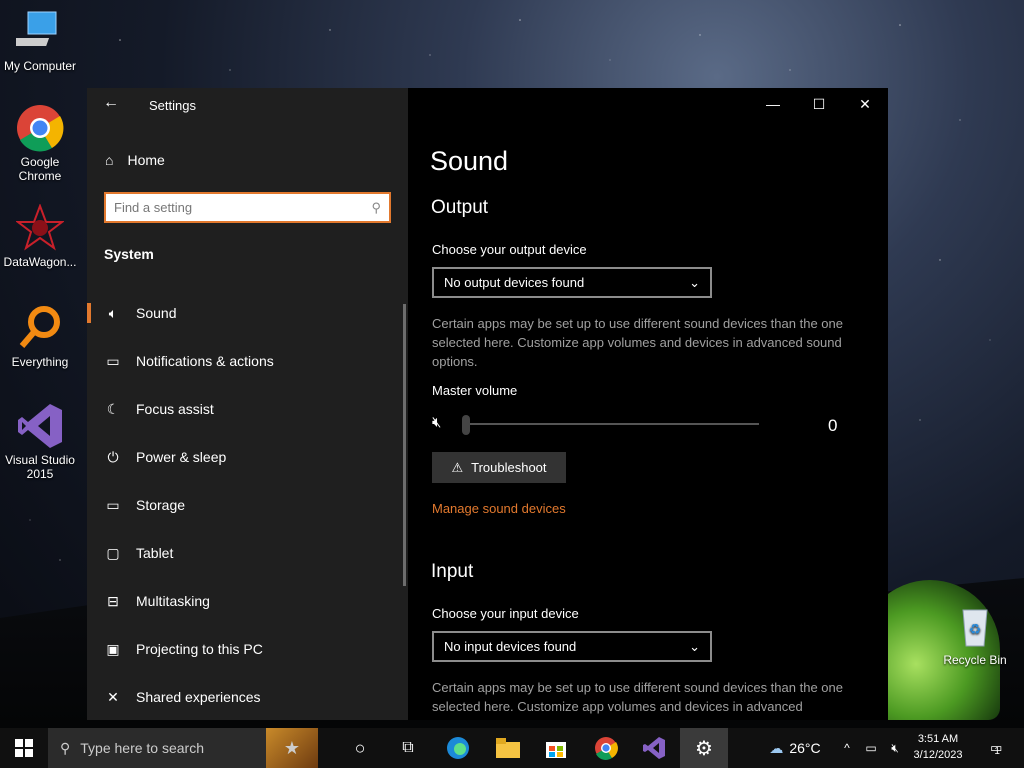 Image resolution: width=1024 pixels, height=768 pixels. I want to click on notification-count: 1, so click(997, 751).